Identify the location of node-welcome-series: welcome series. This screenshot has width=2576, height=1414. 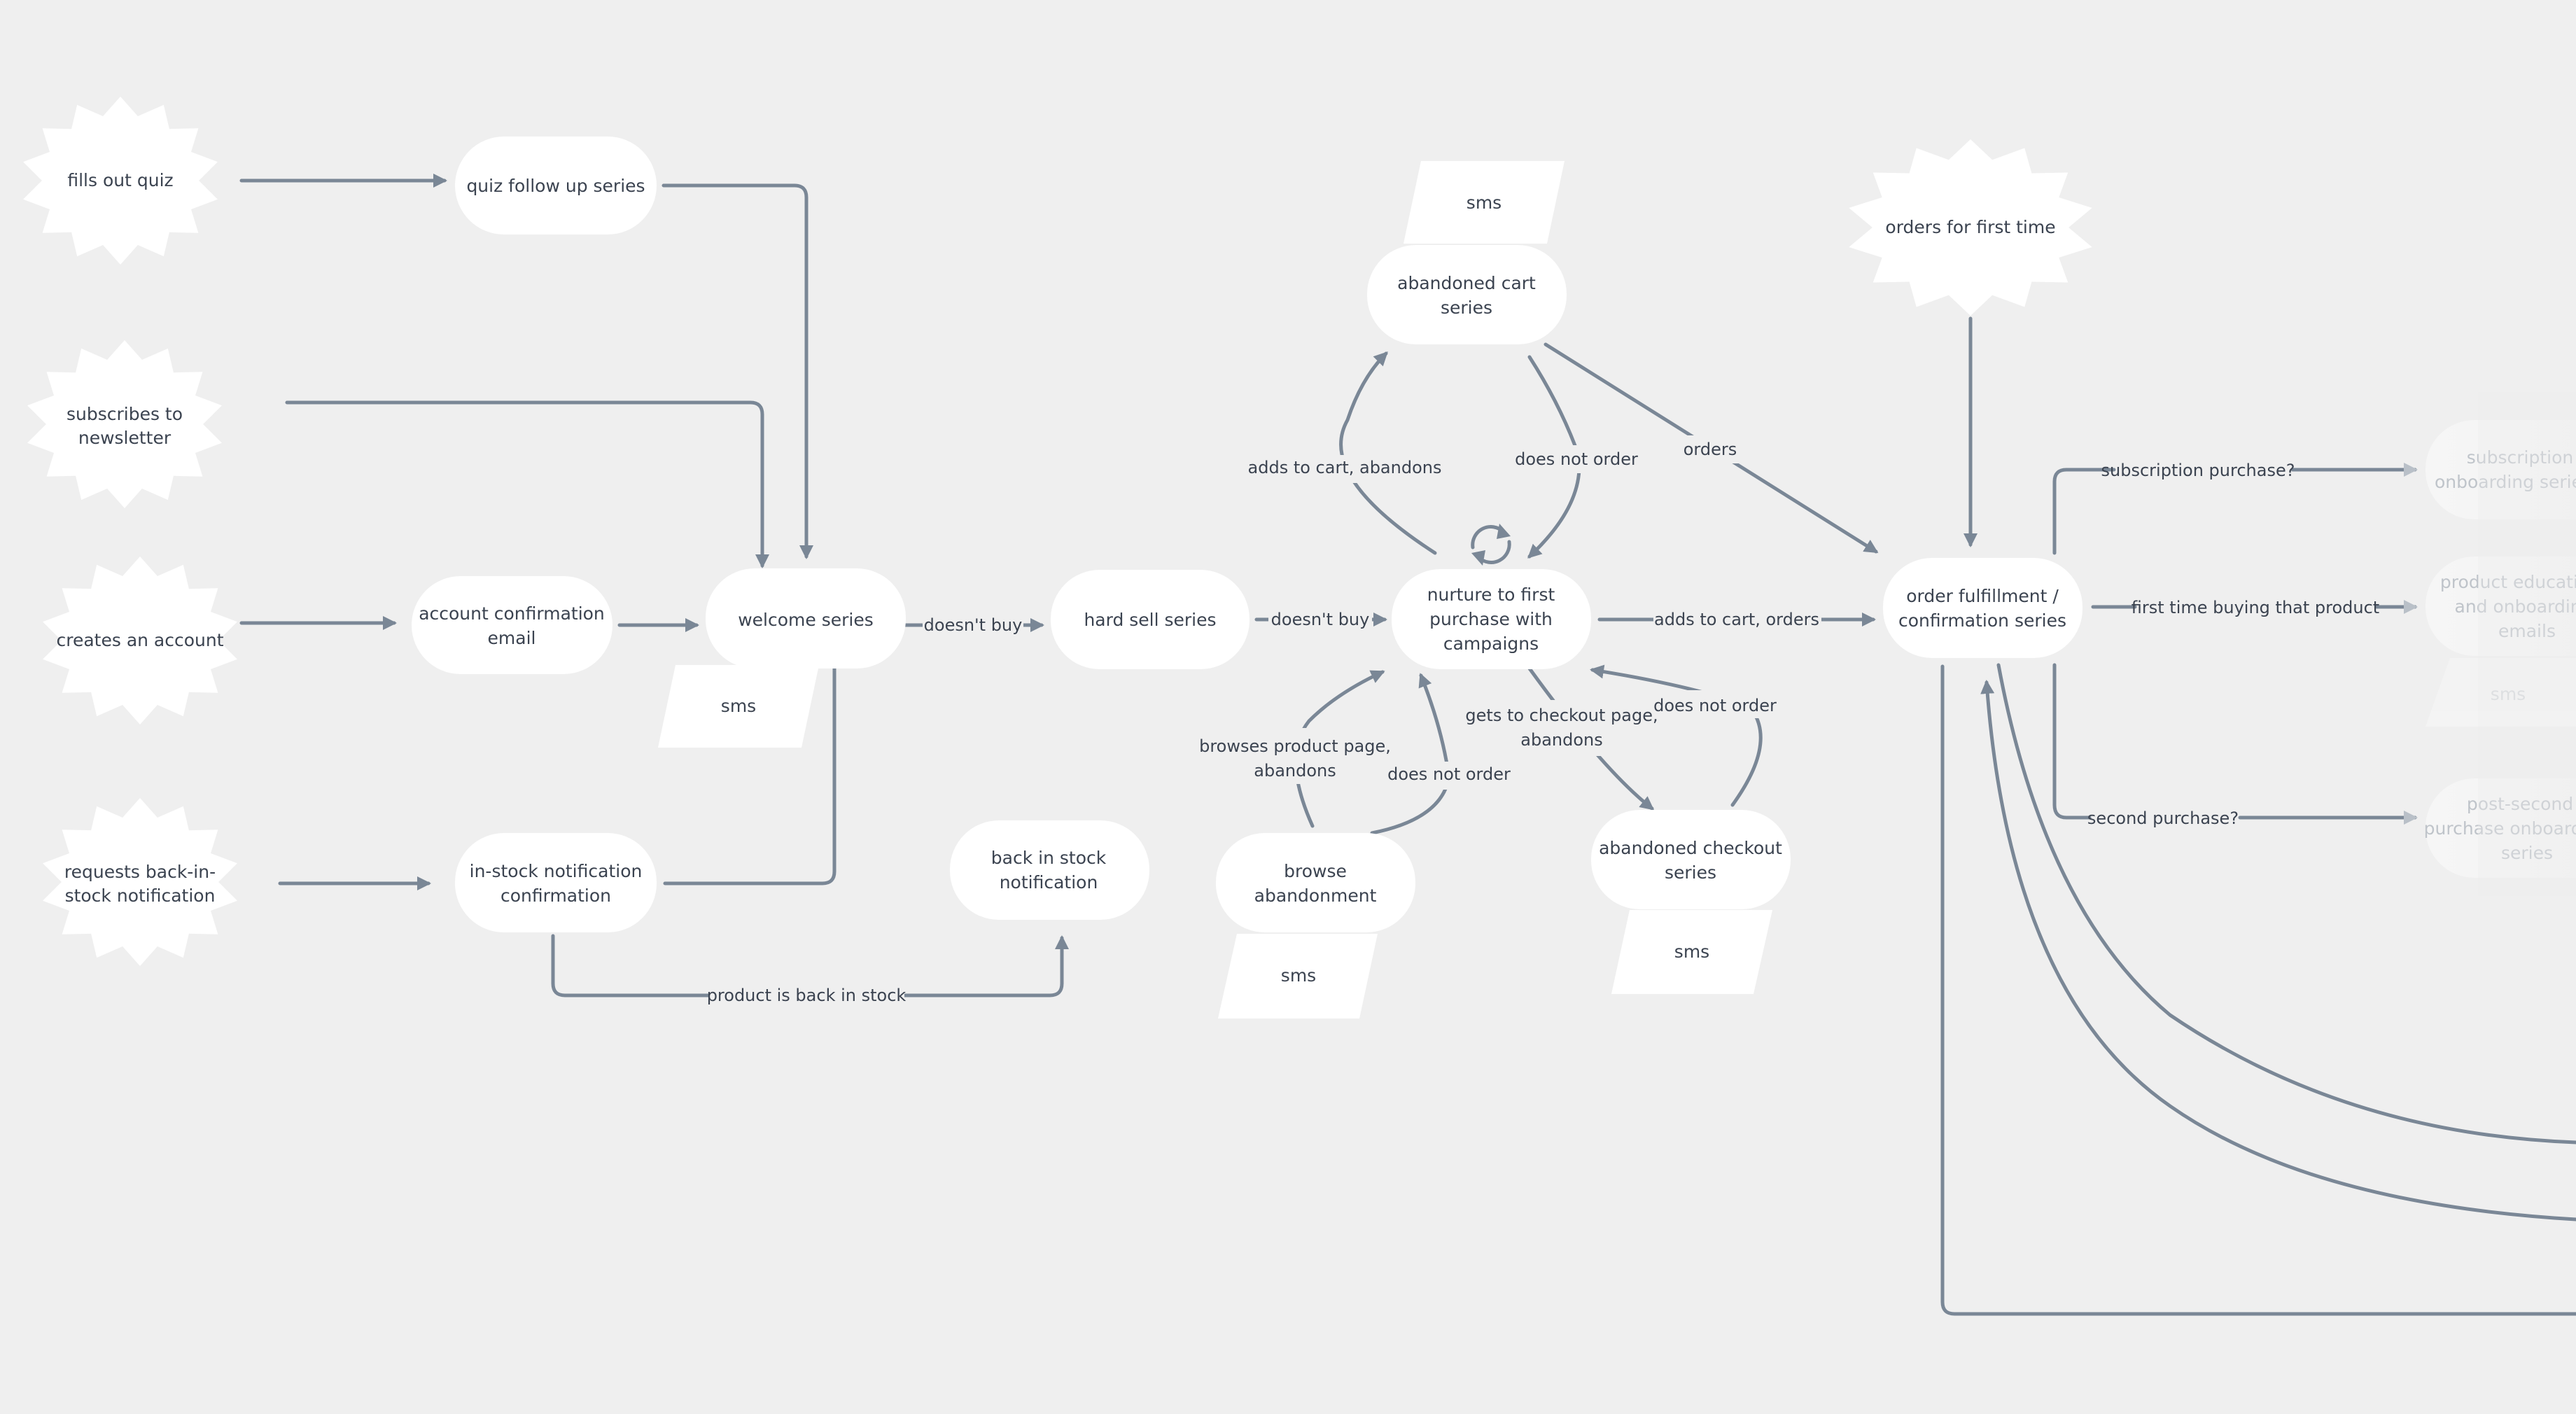
(806, 618).